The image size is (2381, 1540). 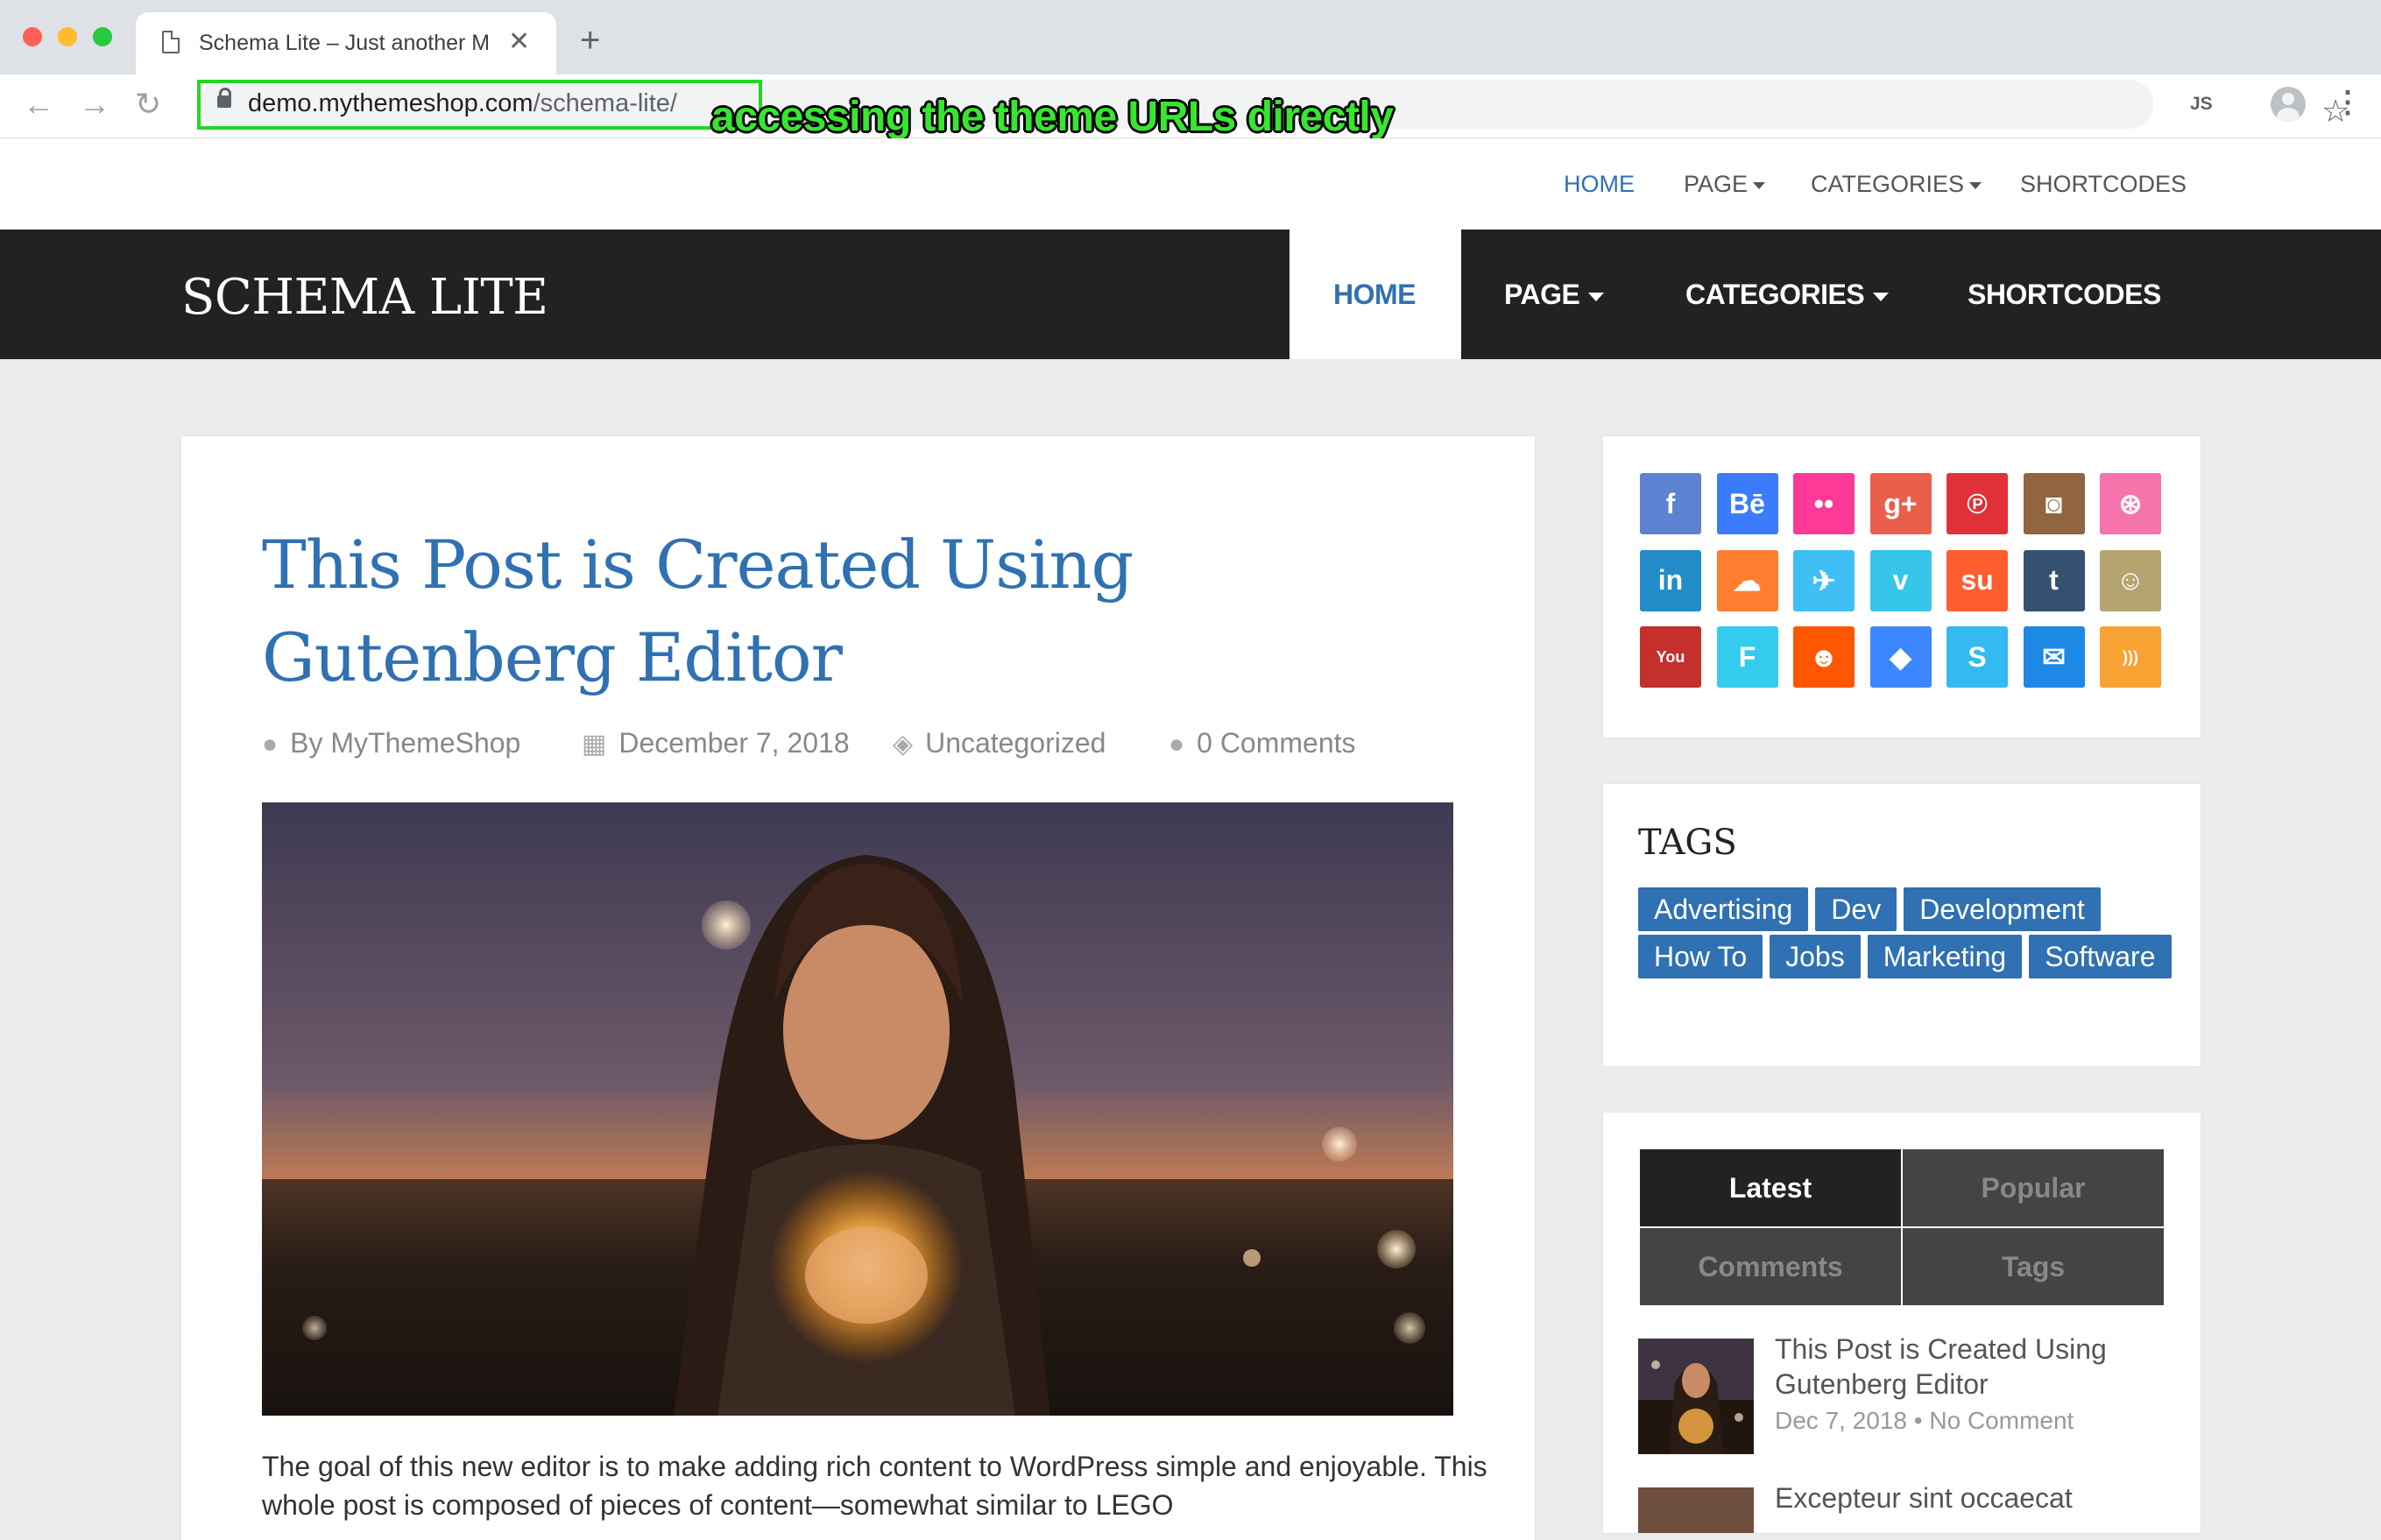 What do you see at coordinates (38, 104) in the screenshot?
I see `back-icon: ←` at bounding box center [38, 104].